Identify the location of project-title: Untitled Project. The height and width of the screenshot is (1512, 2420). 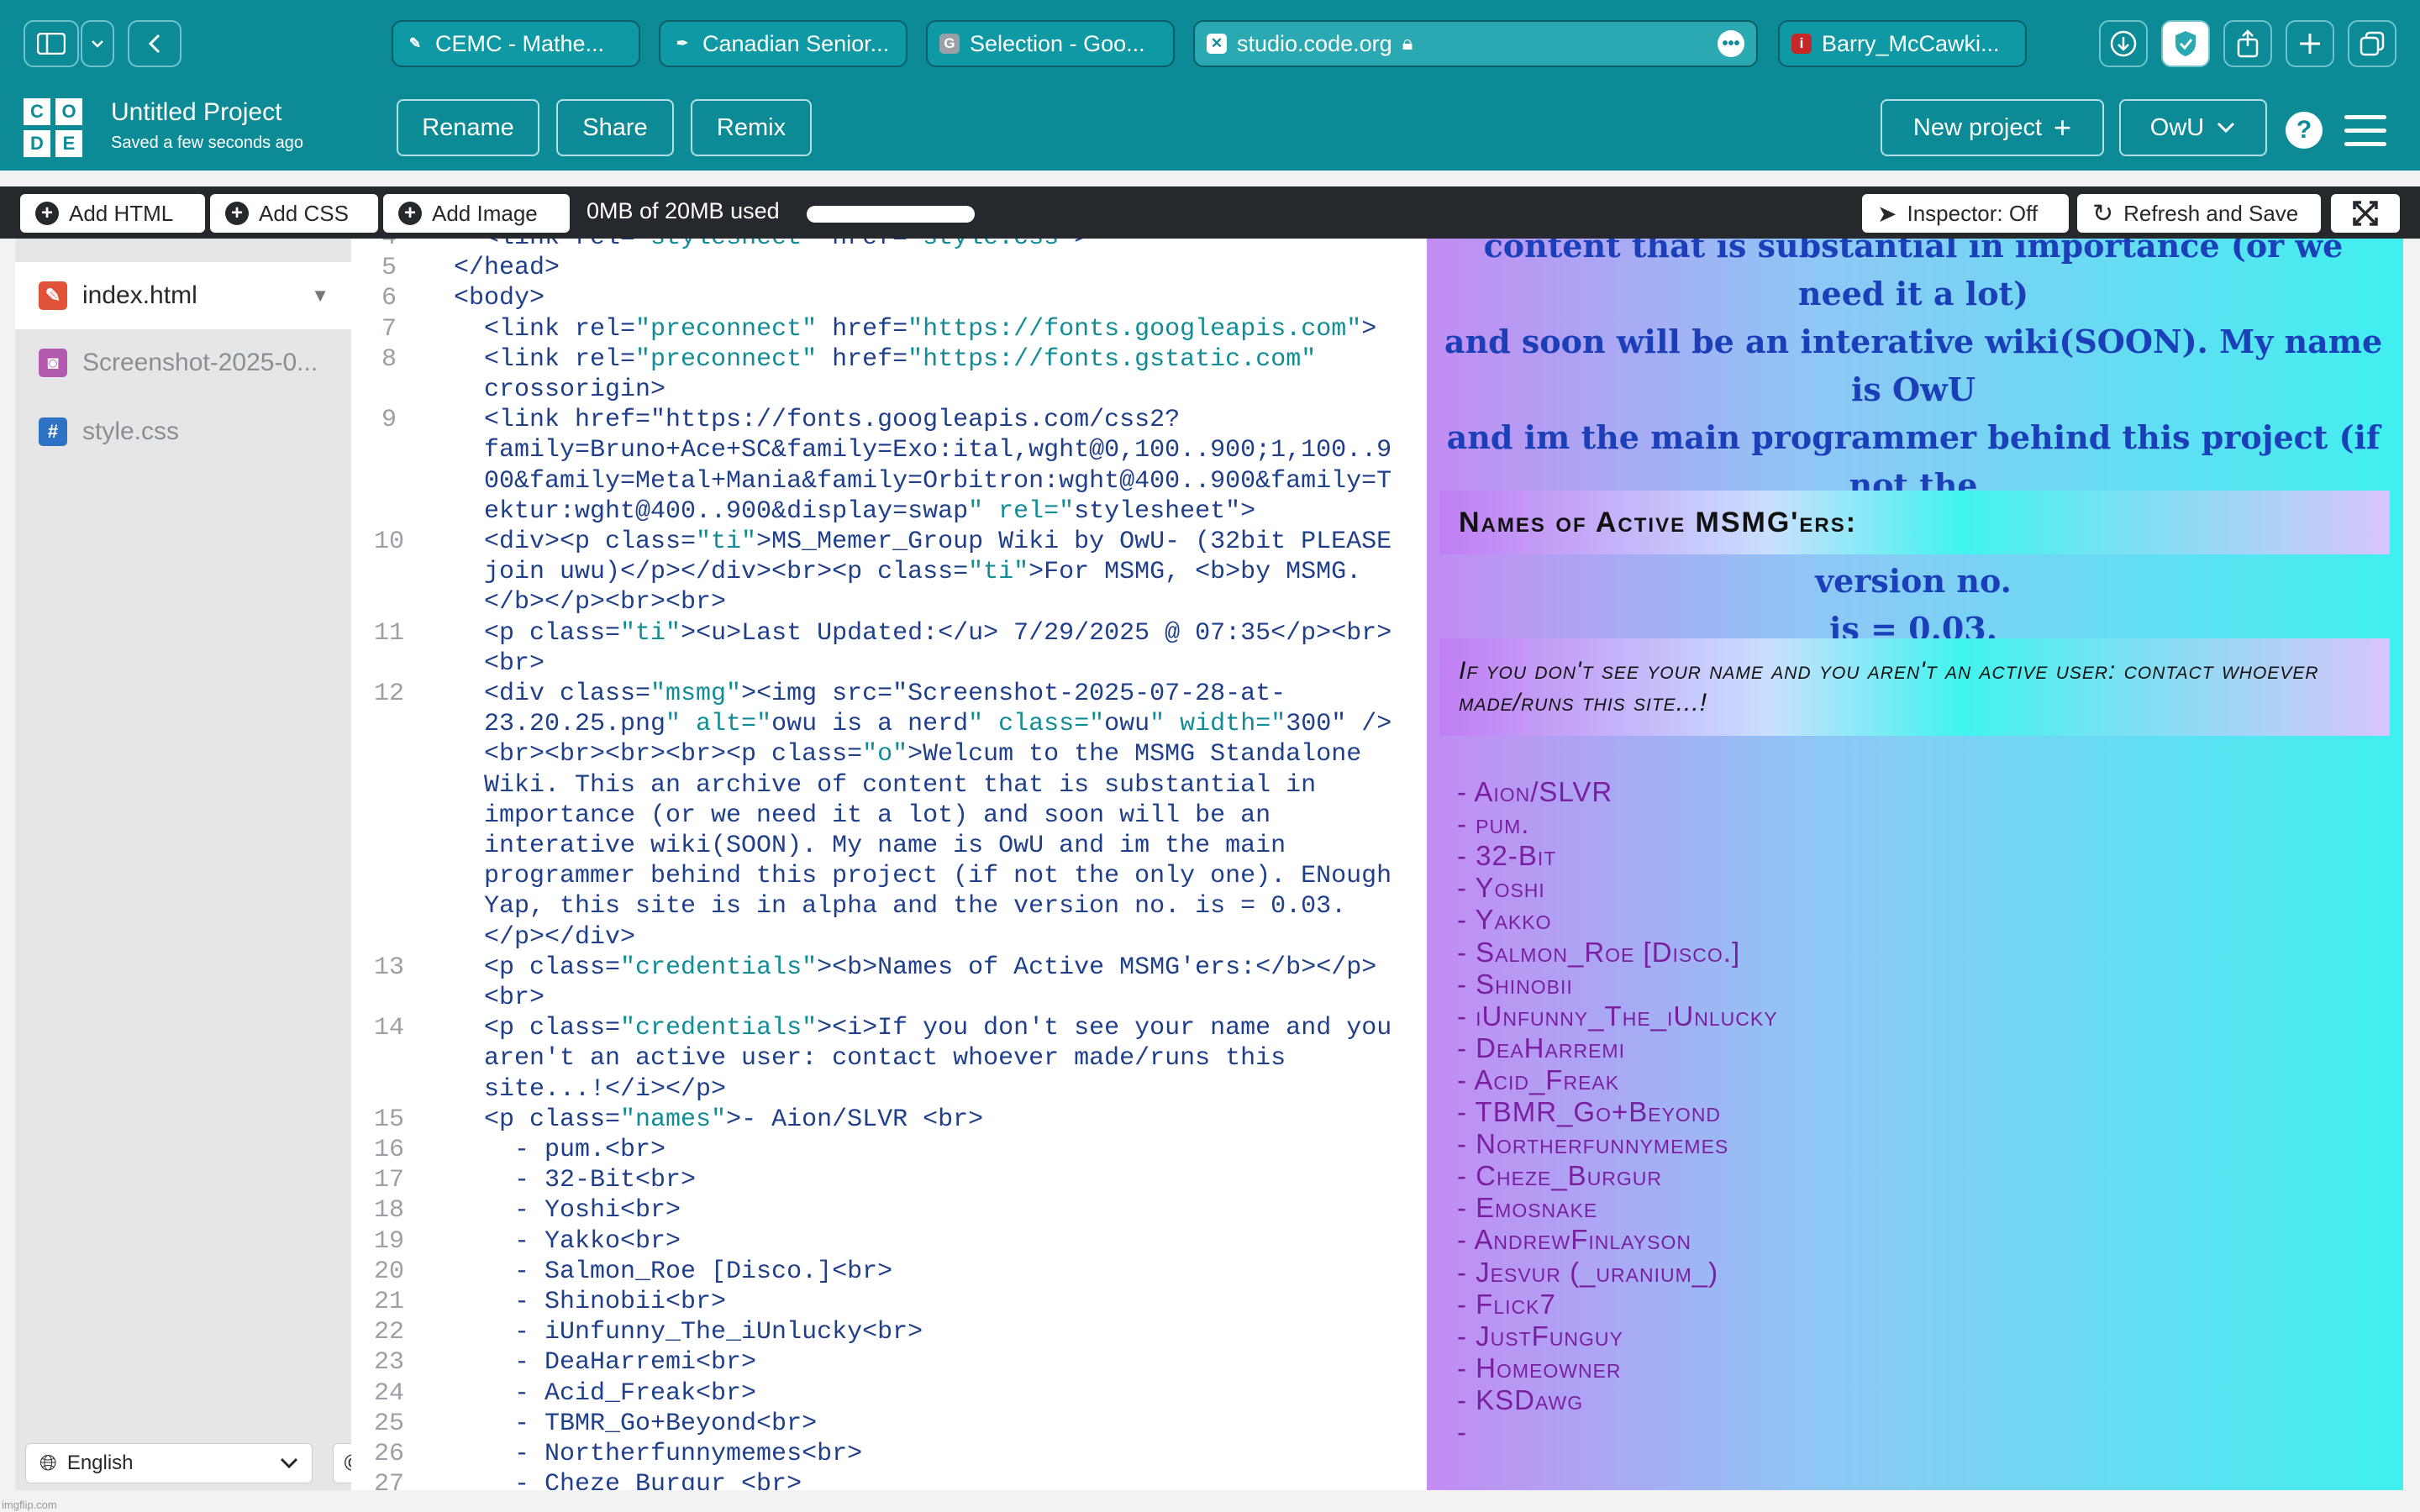
(196, 112).